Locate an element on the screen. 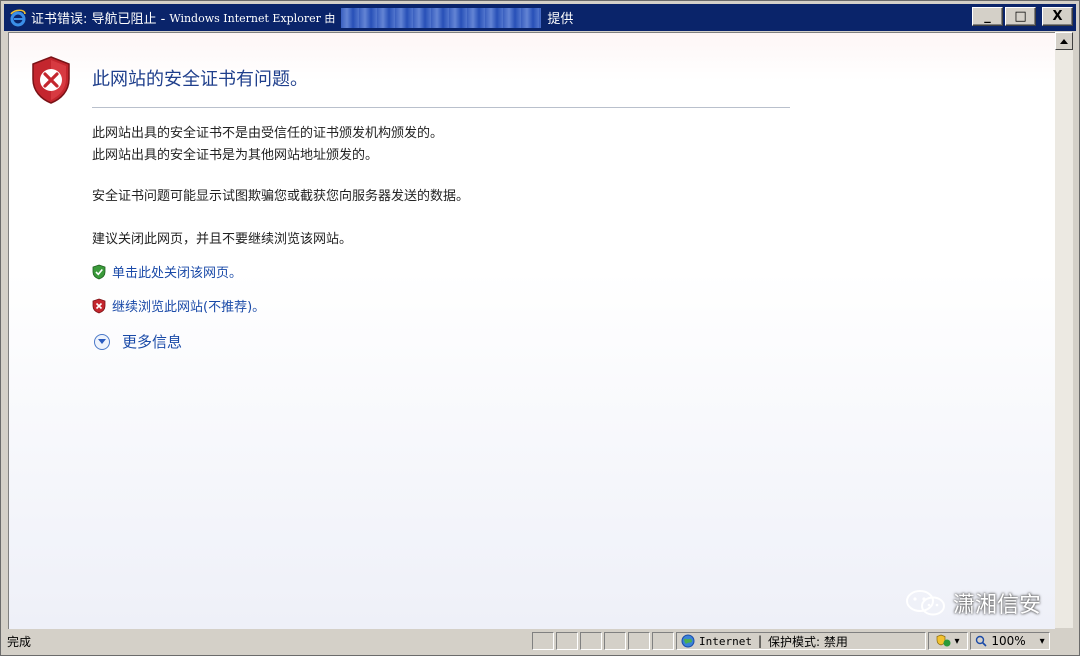  popup-dropdown-icon: ▾ is located at coordinates (957, 641).